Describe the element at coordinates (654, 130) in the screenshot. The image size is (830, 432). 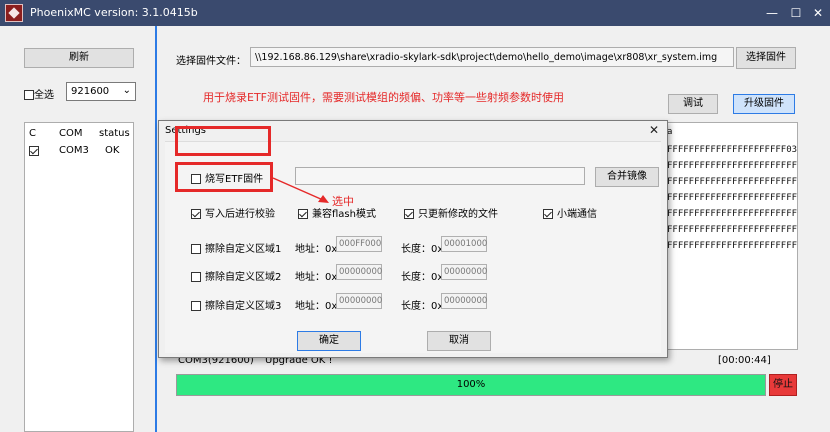
I see `dialog-close-icon: ✕` at that location.